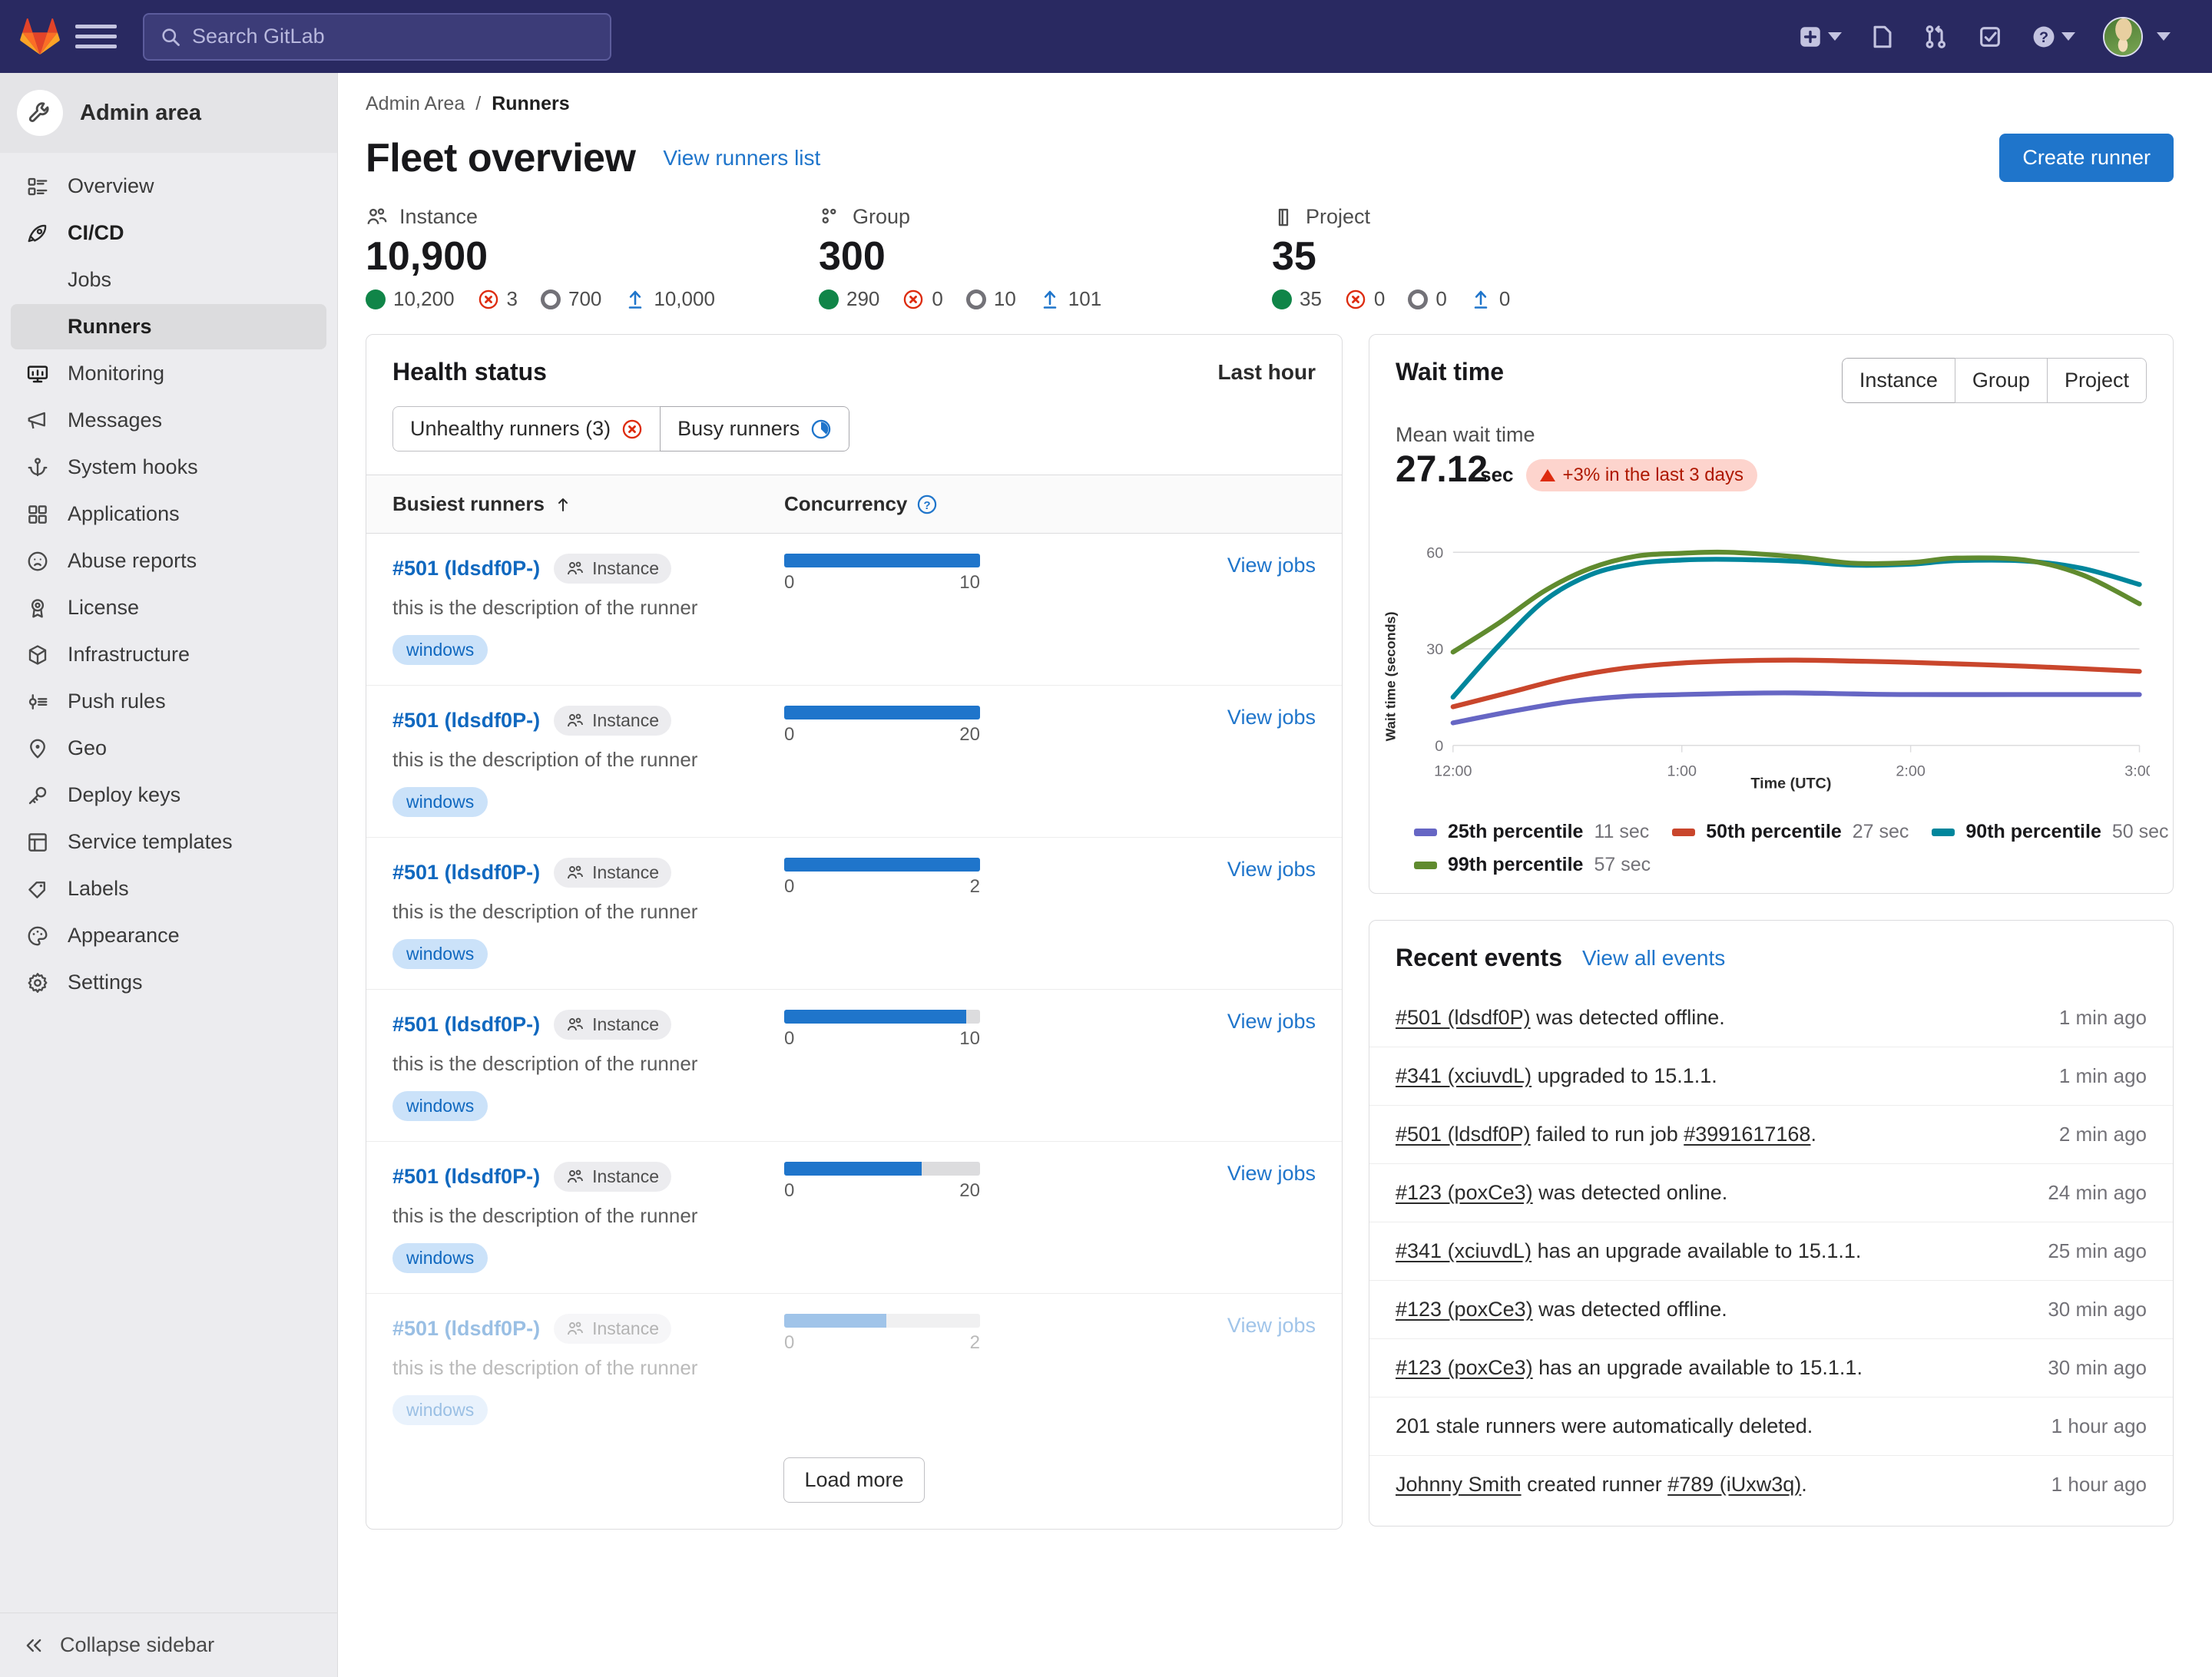  Describe the element at coordinates (849, 299) in the screenshot. I see `stat-online-chip: 290` at that location.